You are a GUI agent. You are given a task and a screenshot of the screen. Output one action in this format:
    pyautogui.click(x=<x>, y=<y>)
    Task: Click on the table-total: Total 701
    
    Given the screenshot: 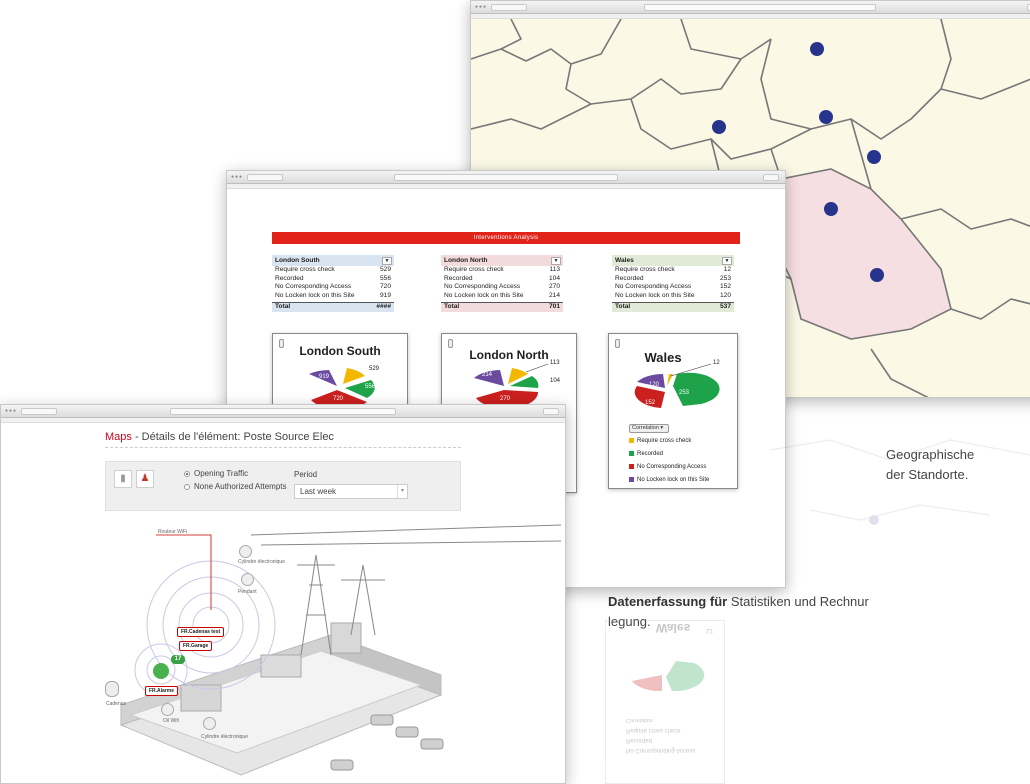 What is the action you would take?
    pyautogui.click(x=502, y=306)
    